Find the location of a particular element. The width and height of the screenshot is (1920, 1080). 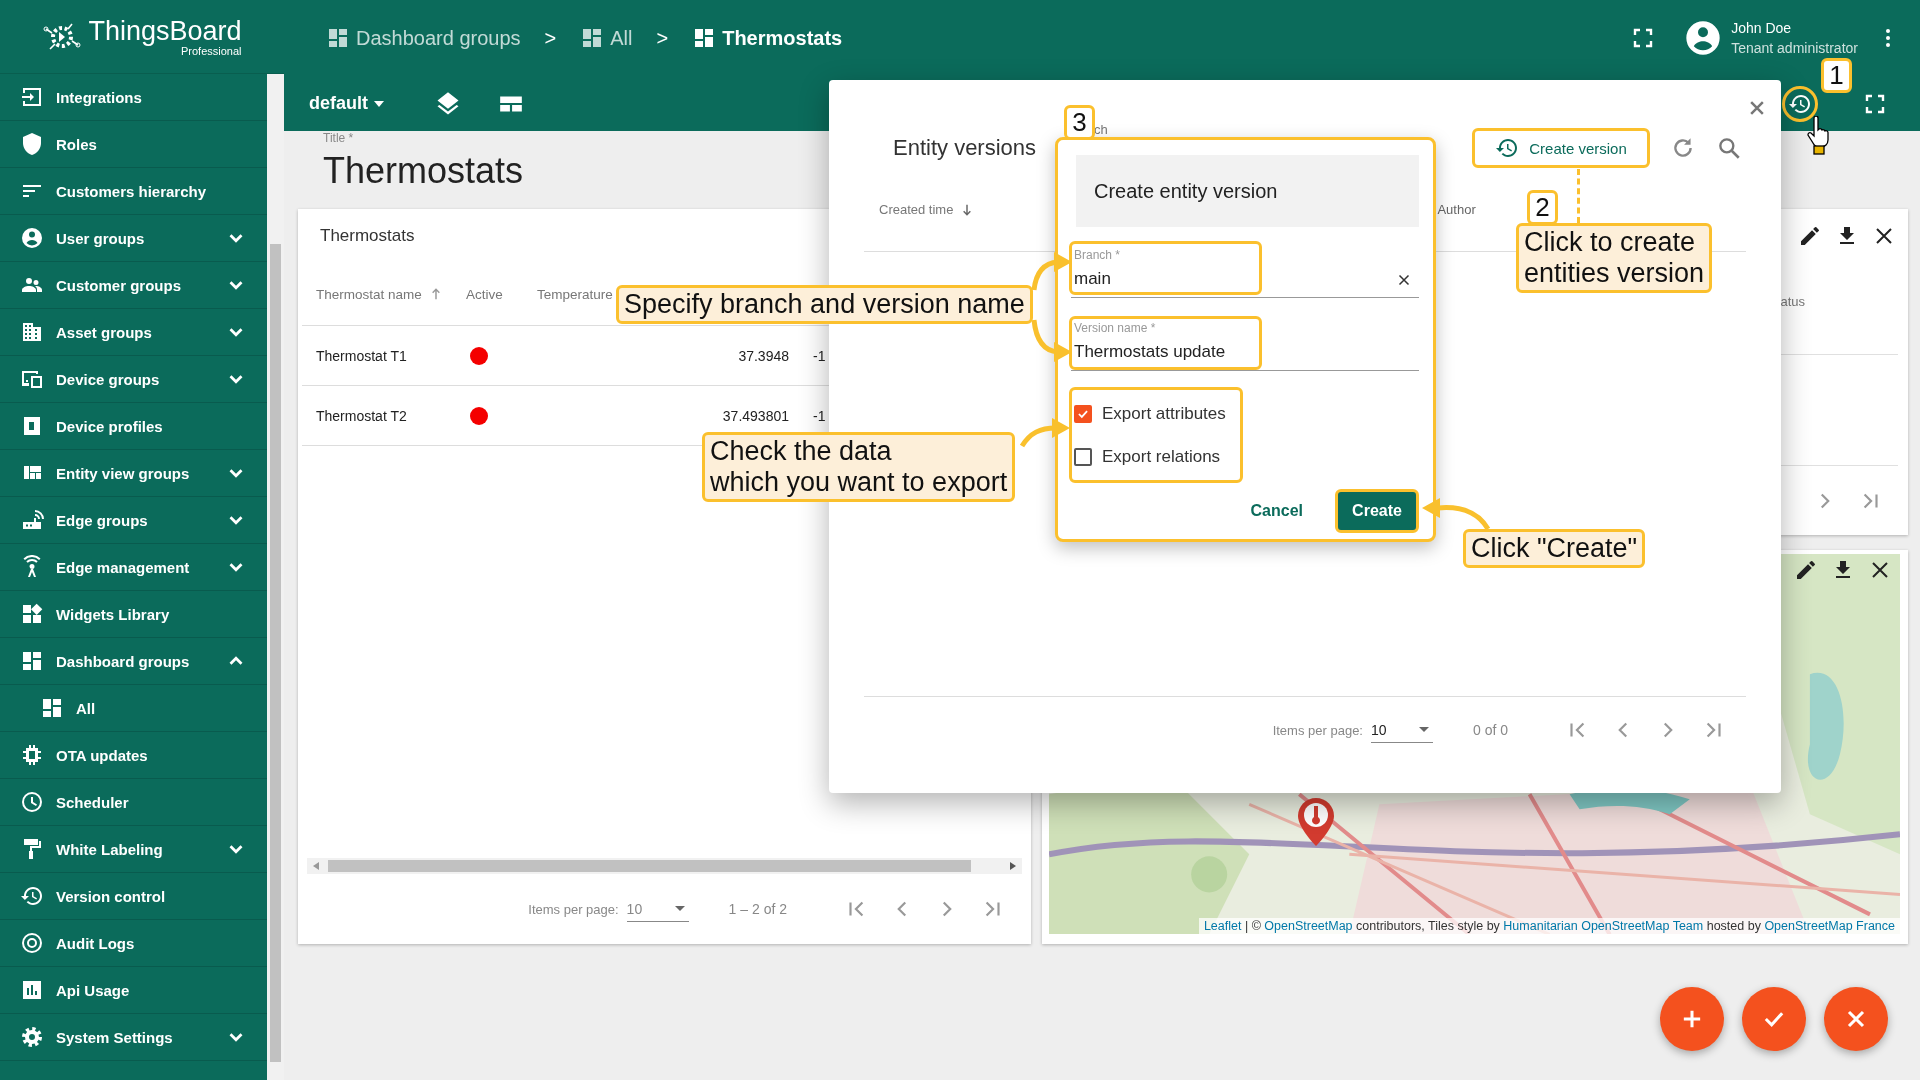

dialog-title: Create entity version is located at coordinates (1186, 191).